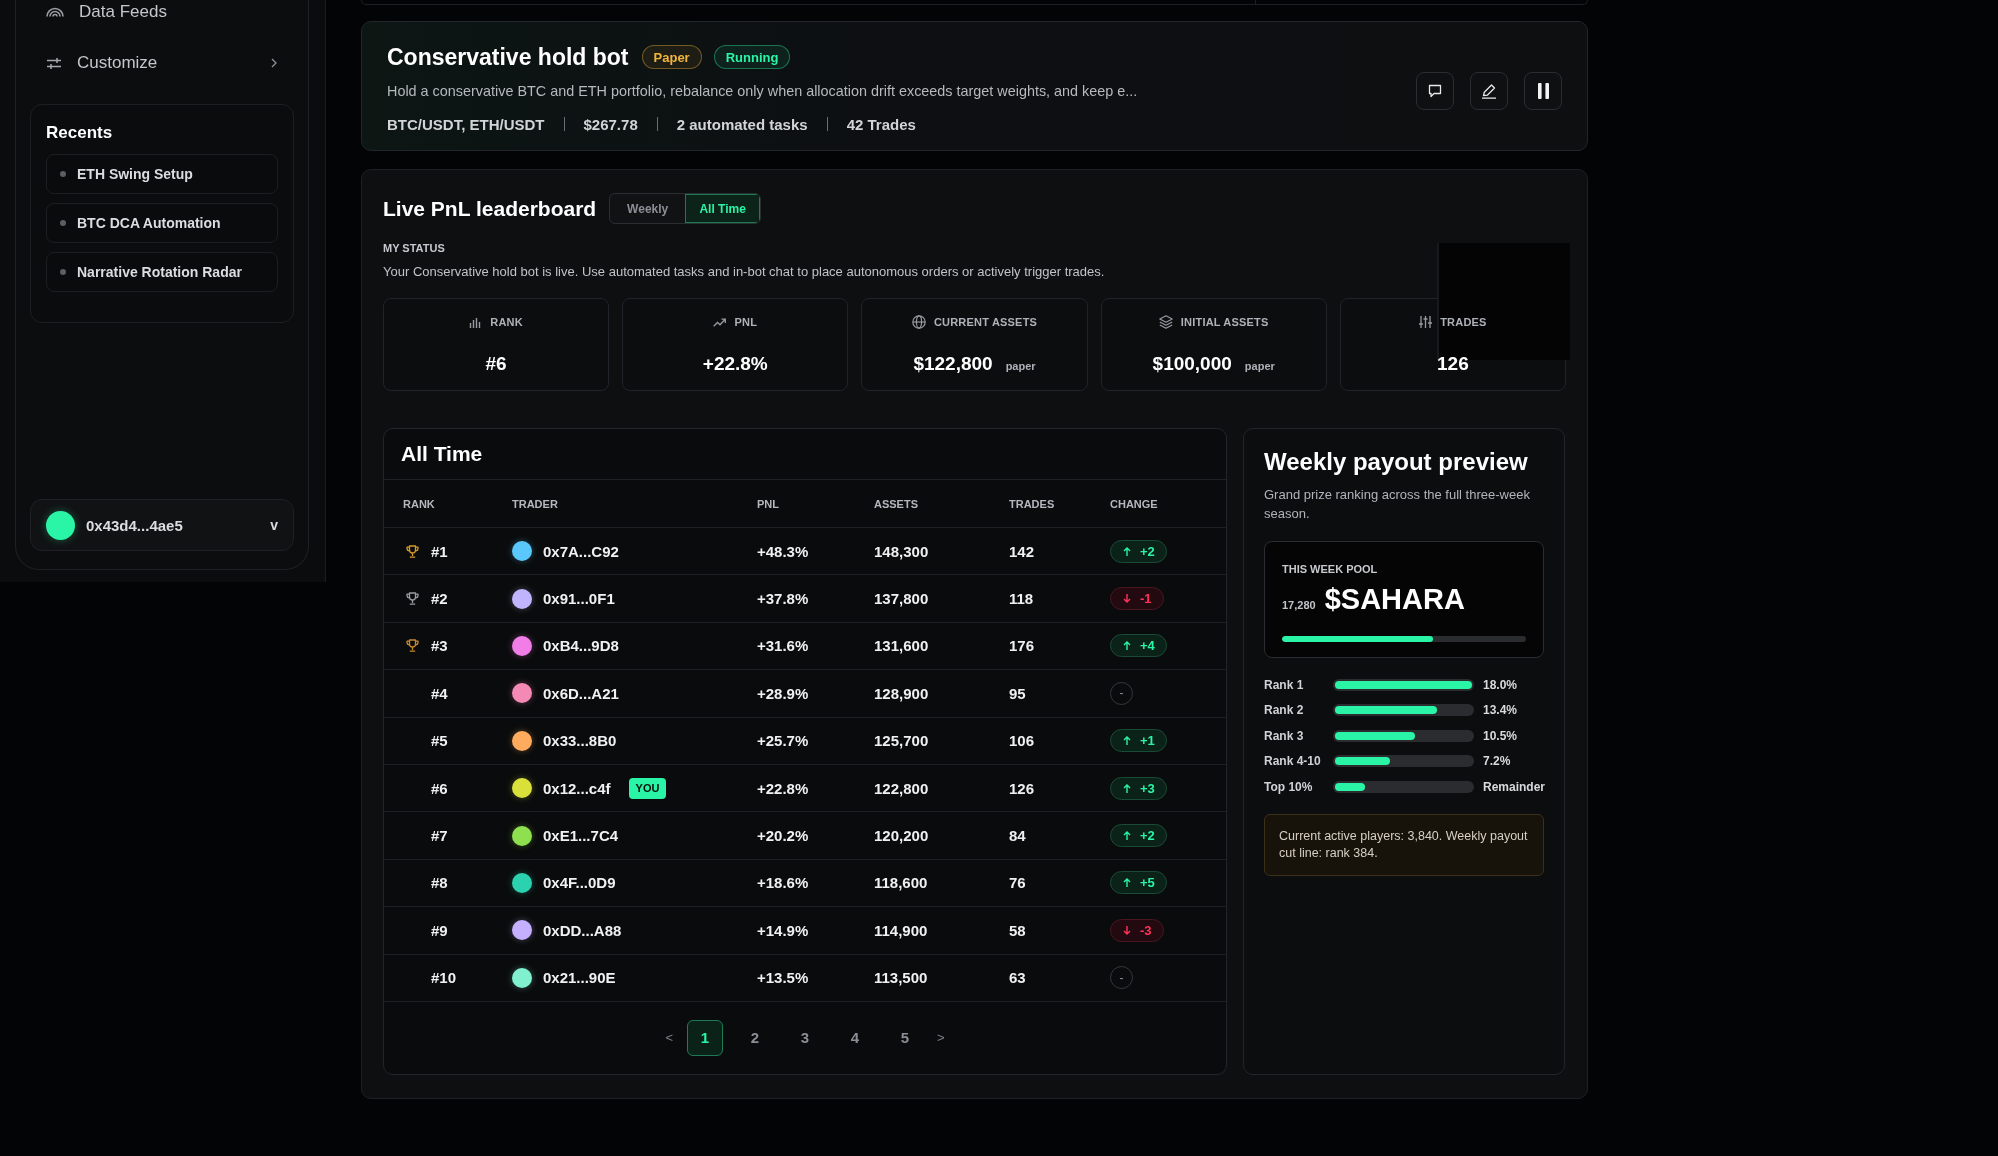 The width and height of the screenshot is (1998, 1156). What do you see at coordinates (896, 503) in the screenshot?
I see `column-header: ASSETS` at bounding box center [896, 503].